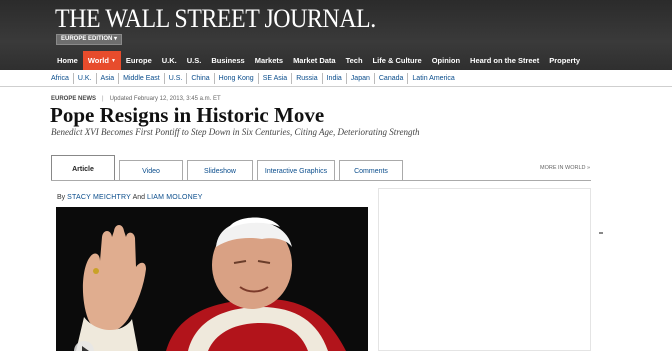 The height and width of the screenshot is (351, 672). Describe the element at coordinates (220, 170) in the screenshot. I see `tab-slideshow: Slideshow` at that location.